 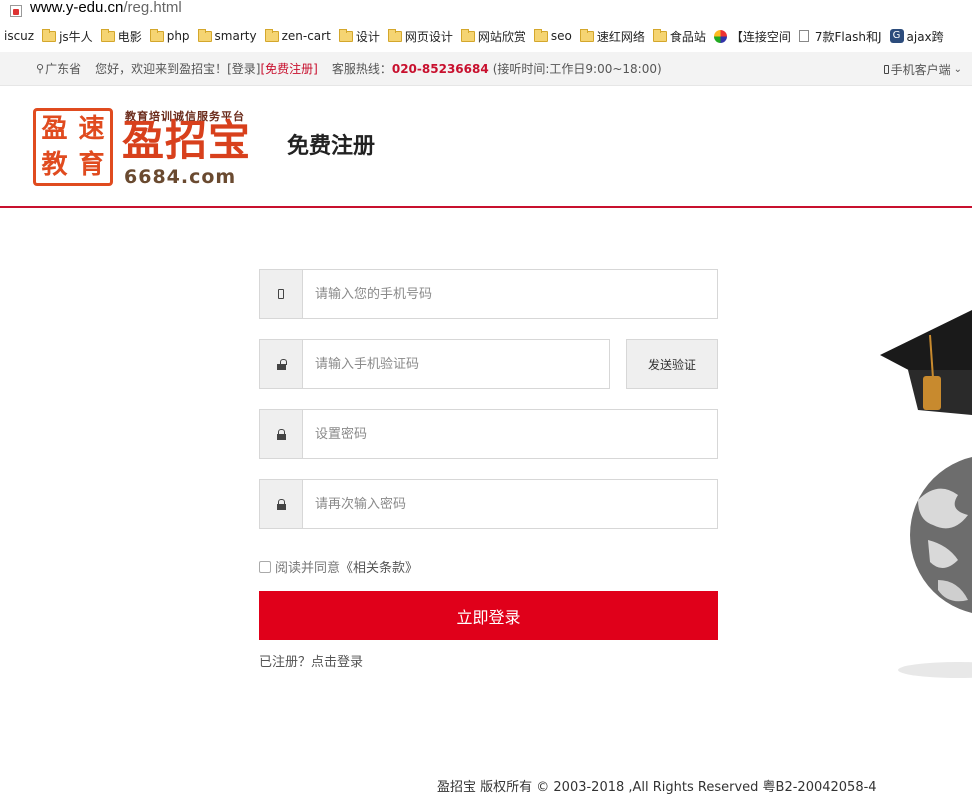 I want to click on mobile-client-label: 手机客户端, so click(x=920, y=69).